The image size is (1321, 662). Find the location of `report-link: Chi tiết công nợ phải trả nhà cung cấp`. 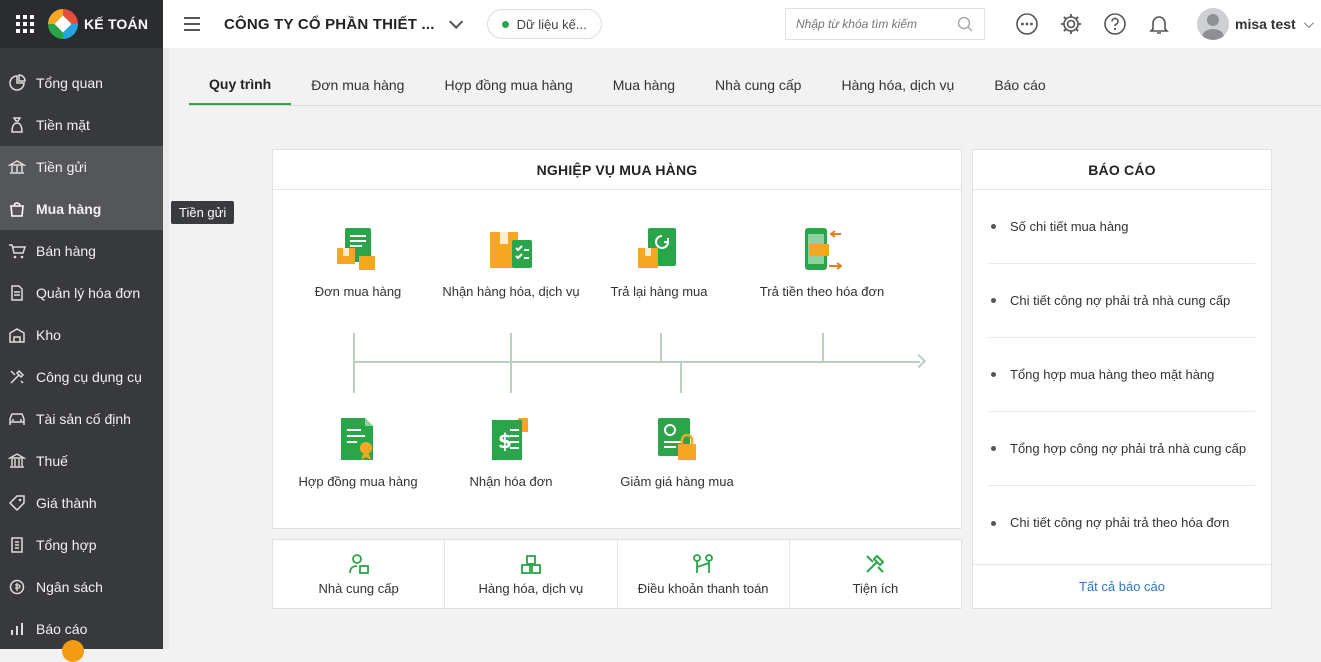

report-link: Chi tiết công nợ phải trả nhà cung cấp is located at coordinates (1122, 301).